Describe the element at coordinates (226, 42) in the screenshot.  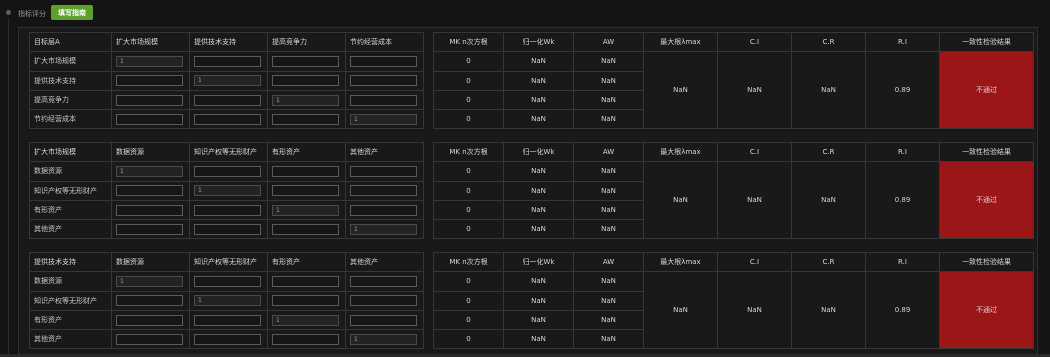
I see `matrix-header-row: 目标层A 扩大市场规模 提供技术支持 提高竞争力 节约经营成本` at that location.